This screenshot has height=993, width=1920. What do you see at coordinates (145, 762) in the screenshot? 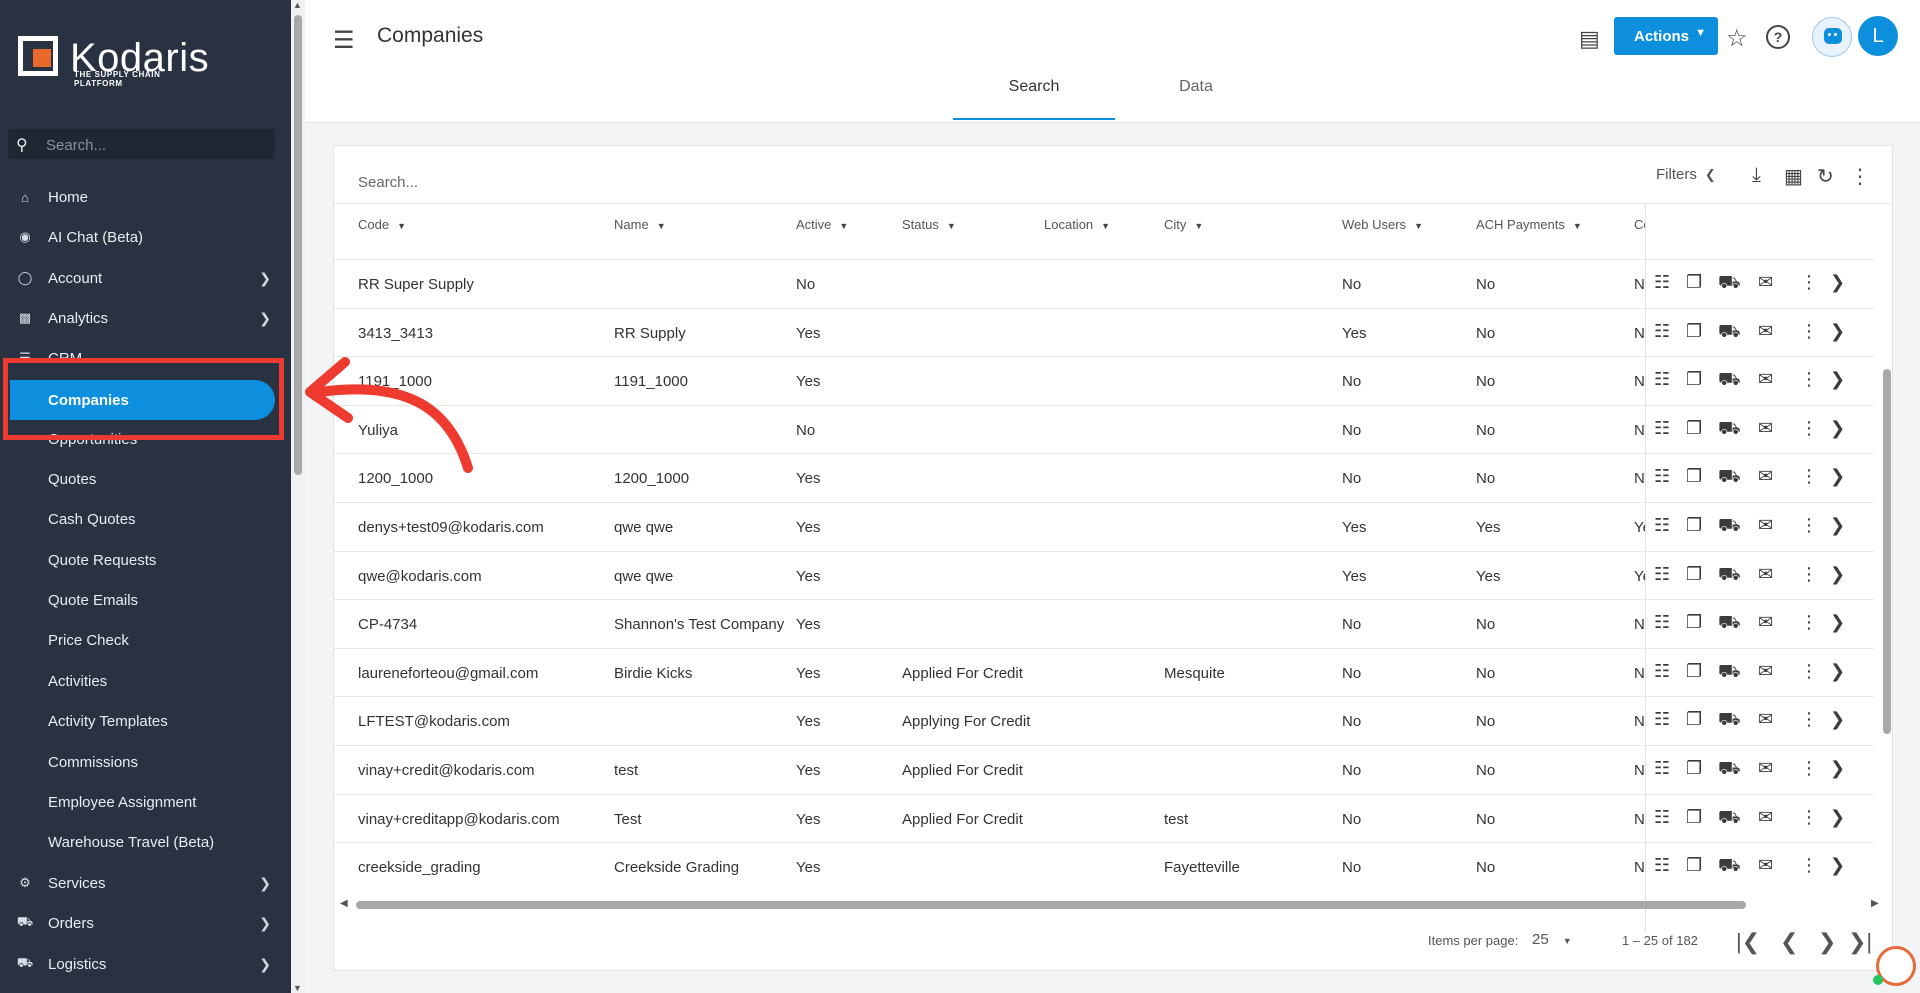
I see `sidebar-item-commissions: Commissions` at bounding box center [145, 762].